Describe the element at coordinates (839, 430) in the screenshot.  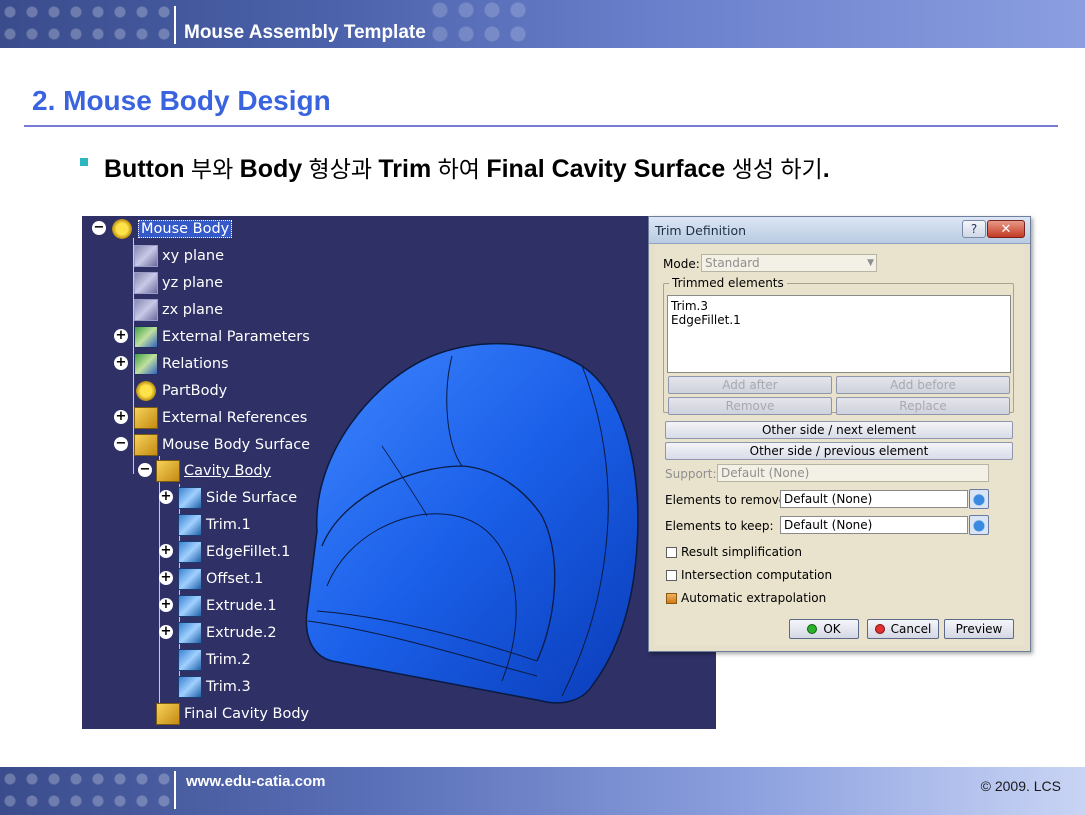
I see `other-side-next-button: Other side / next element` at that location.